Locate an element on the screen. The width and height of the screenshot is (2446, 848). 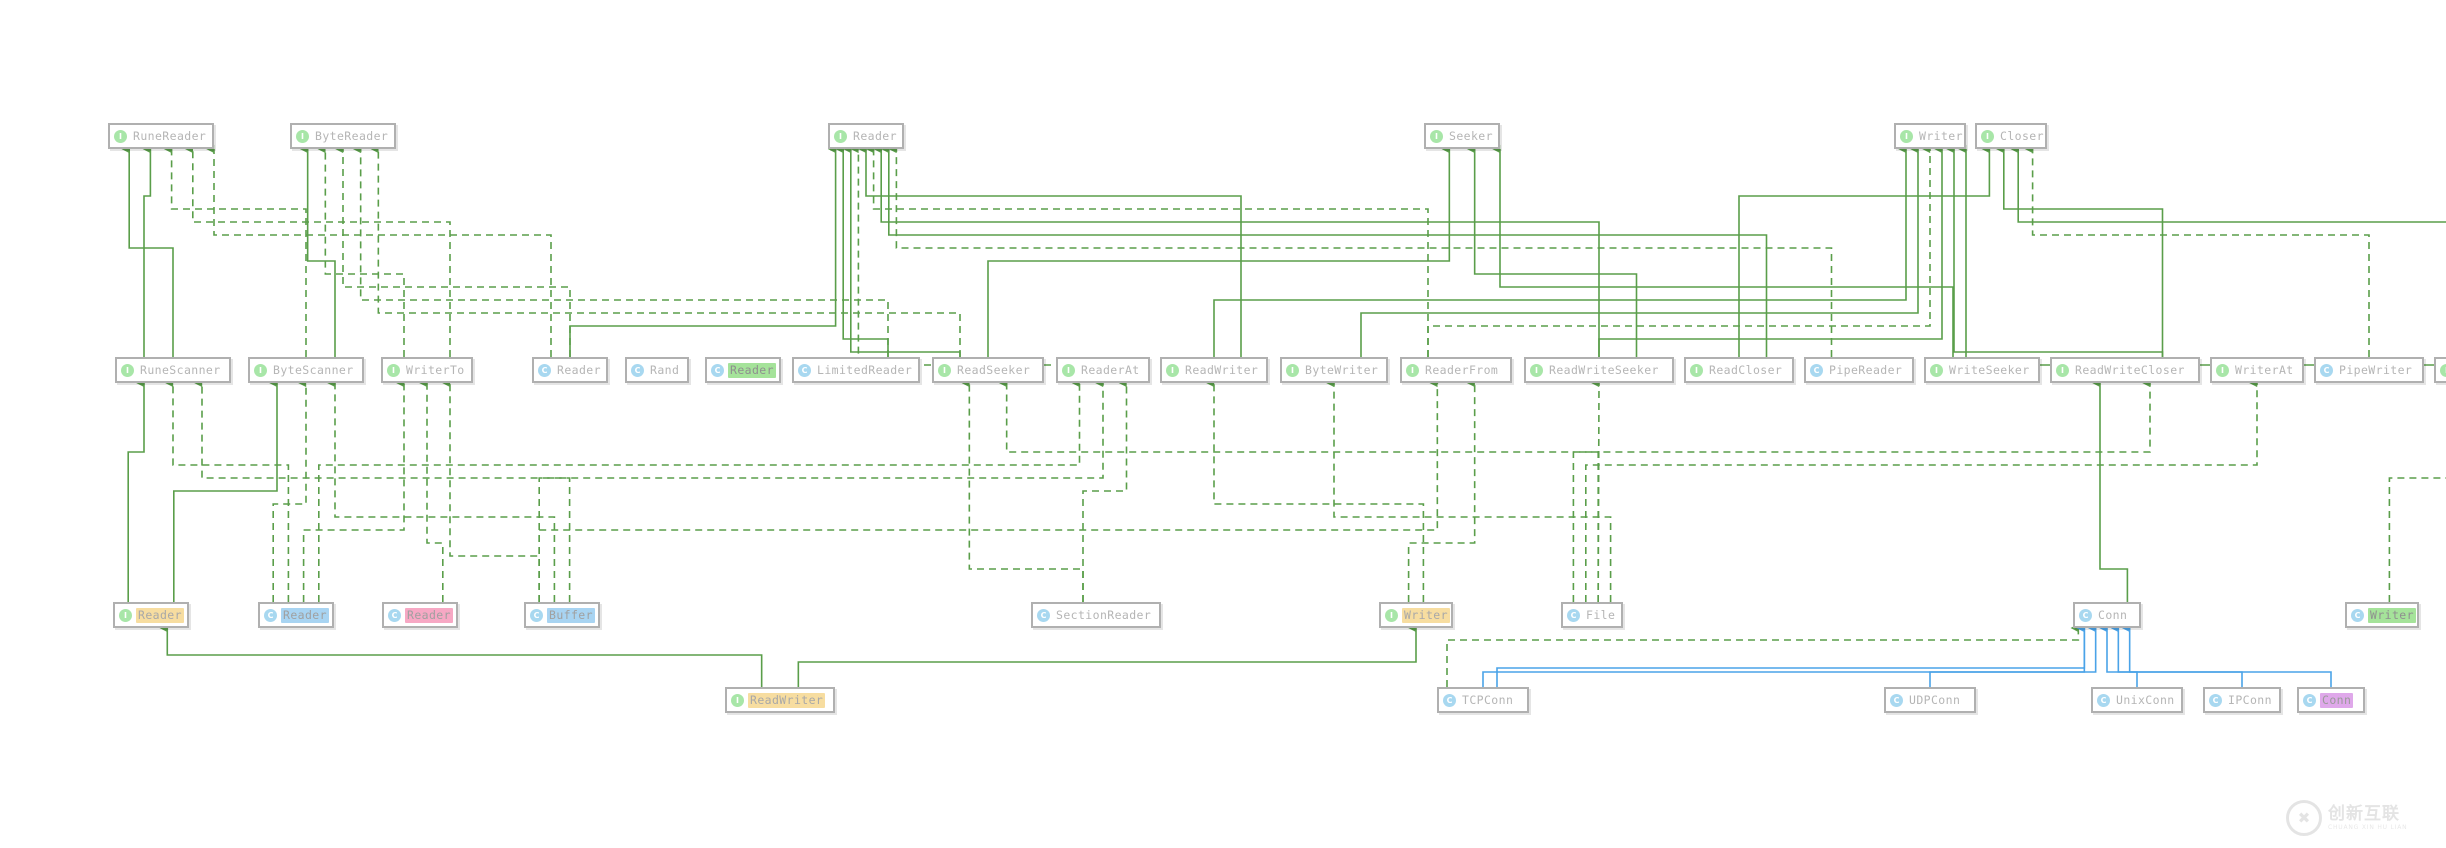
node-label: Buffer is located at coordinates (571, 615).